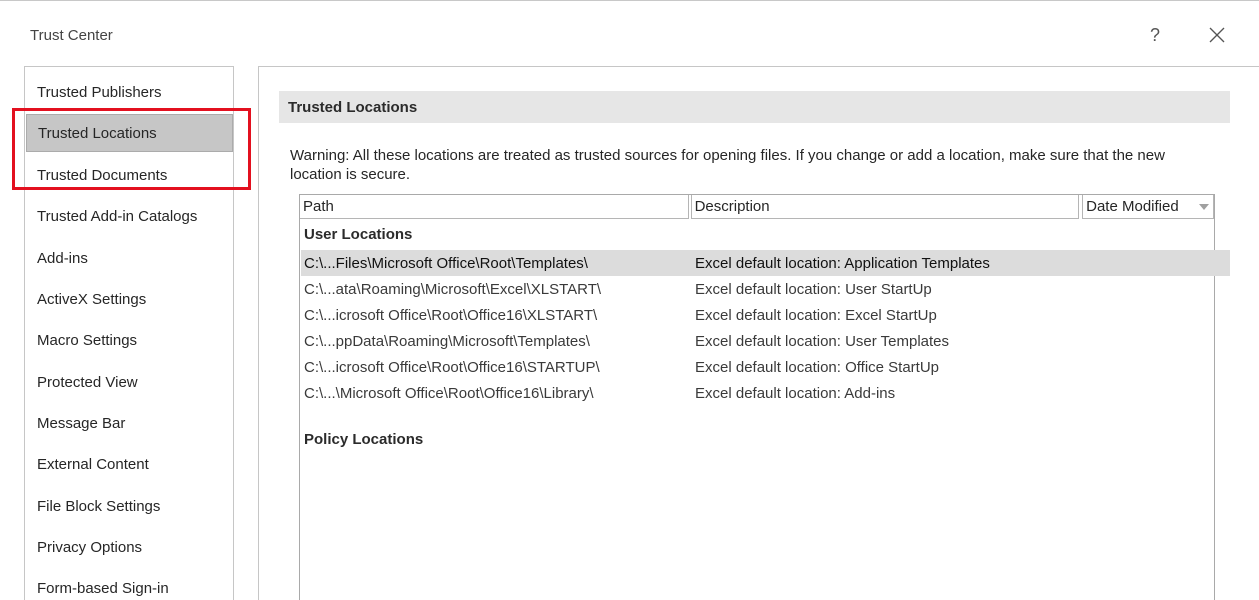 The image size is (1259, 600). Describe the element at coordinates (822, 341) in the screenshot. I see `cell-description: Excel default location: User Templates` at that location.